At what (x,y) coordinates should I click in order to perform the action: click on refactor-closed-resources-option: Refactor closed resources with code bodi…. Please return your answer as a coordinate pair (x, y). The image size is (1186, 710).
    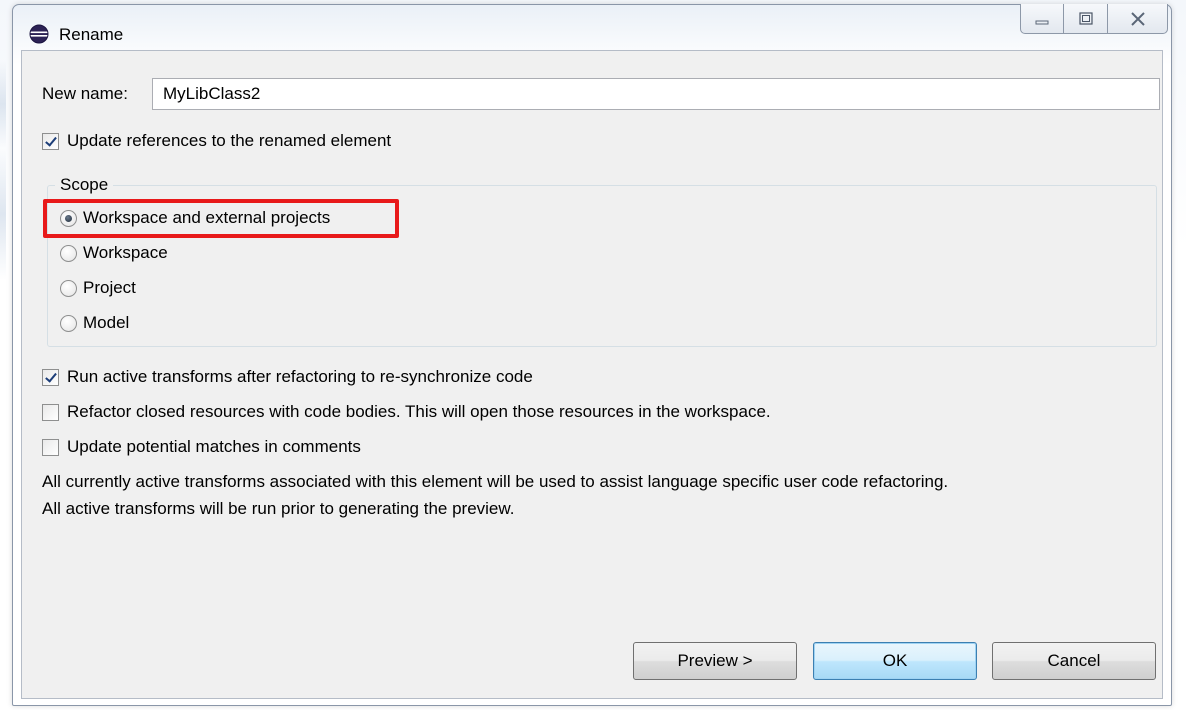
    Looking at the image, I should click on (406, 412).